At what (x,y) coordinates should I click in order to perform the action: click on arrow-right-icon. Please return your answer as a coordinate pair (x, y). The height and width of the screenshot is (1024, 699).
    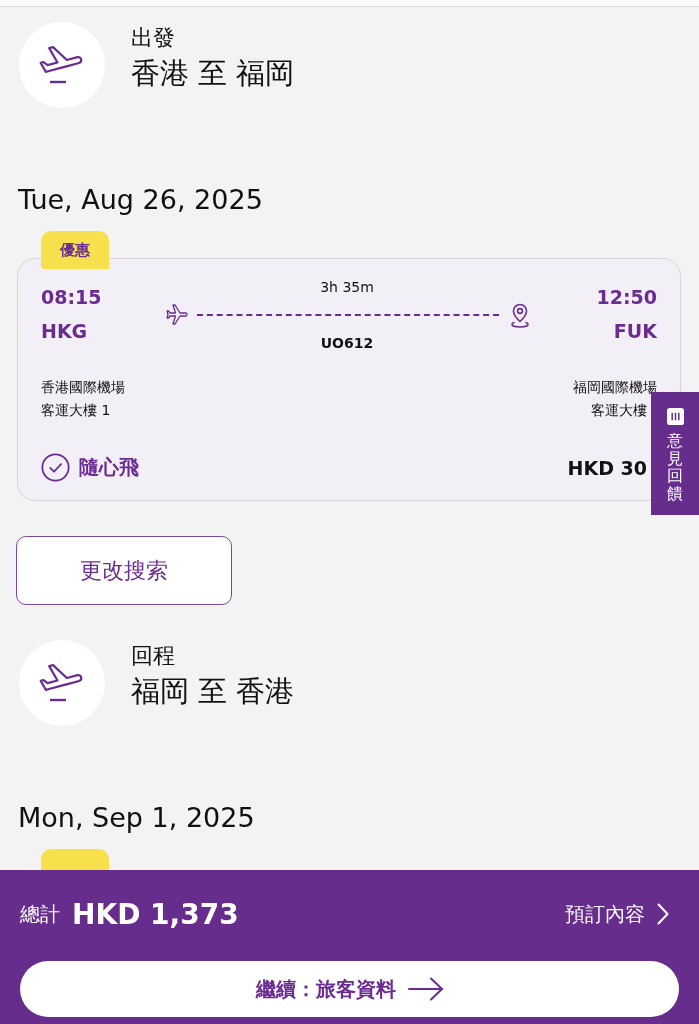
    Looking at the image, I should click on (425, 989).